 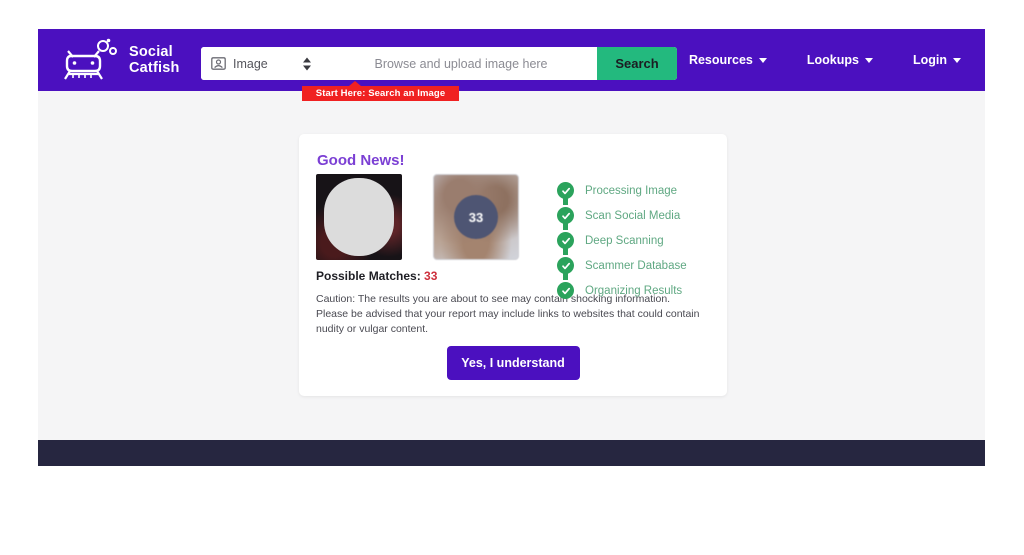 I want to click on search-button: Search, so click(x=637, y=63).